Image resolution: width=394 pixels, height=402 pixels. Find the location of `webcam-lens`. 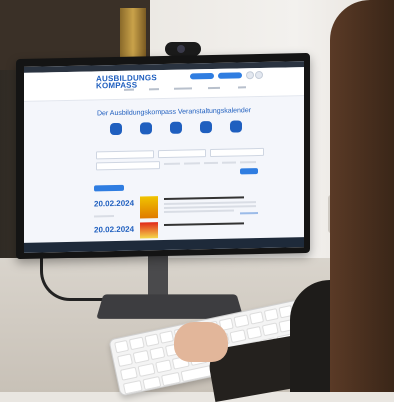

webcam-lens is located at coordinates (181, 49).